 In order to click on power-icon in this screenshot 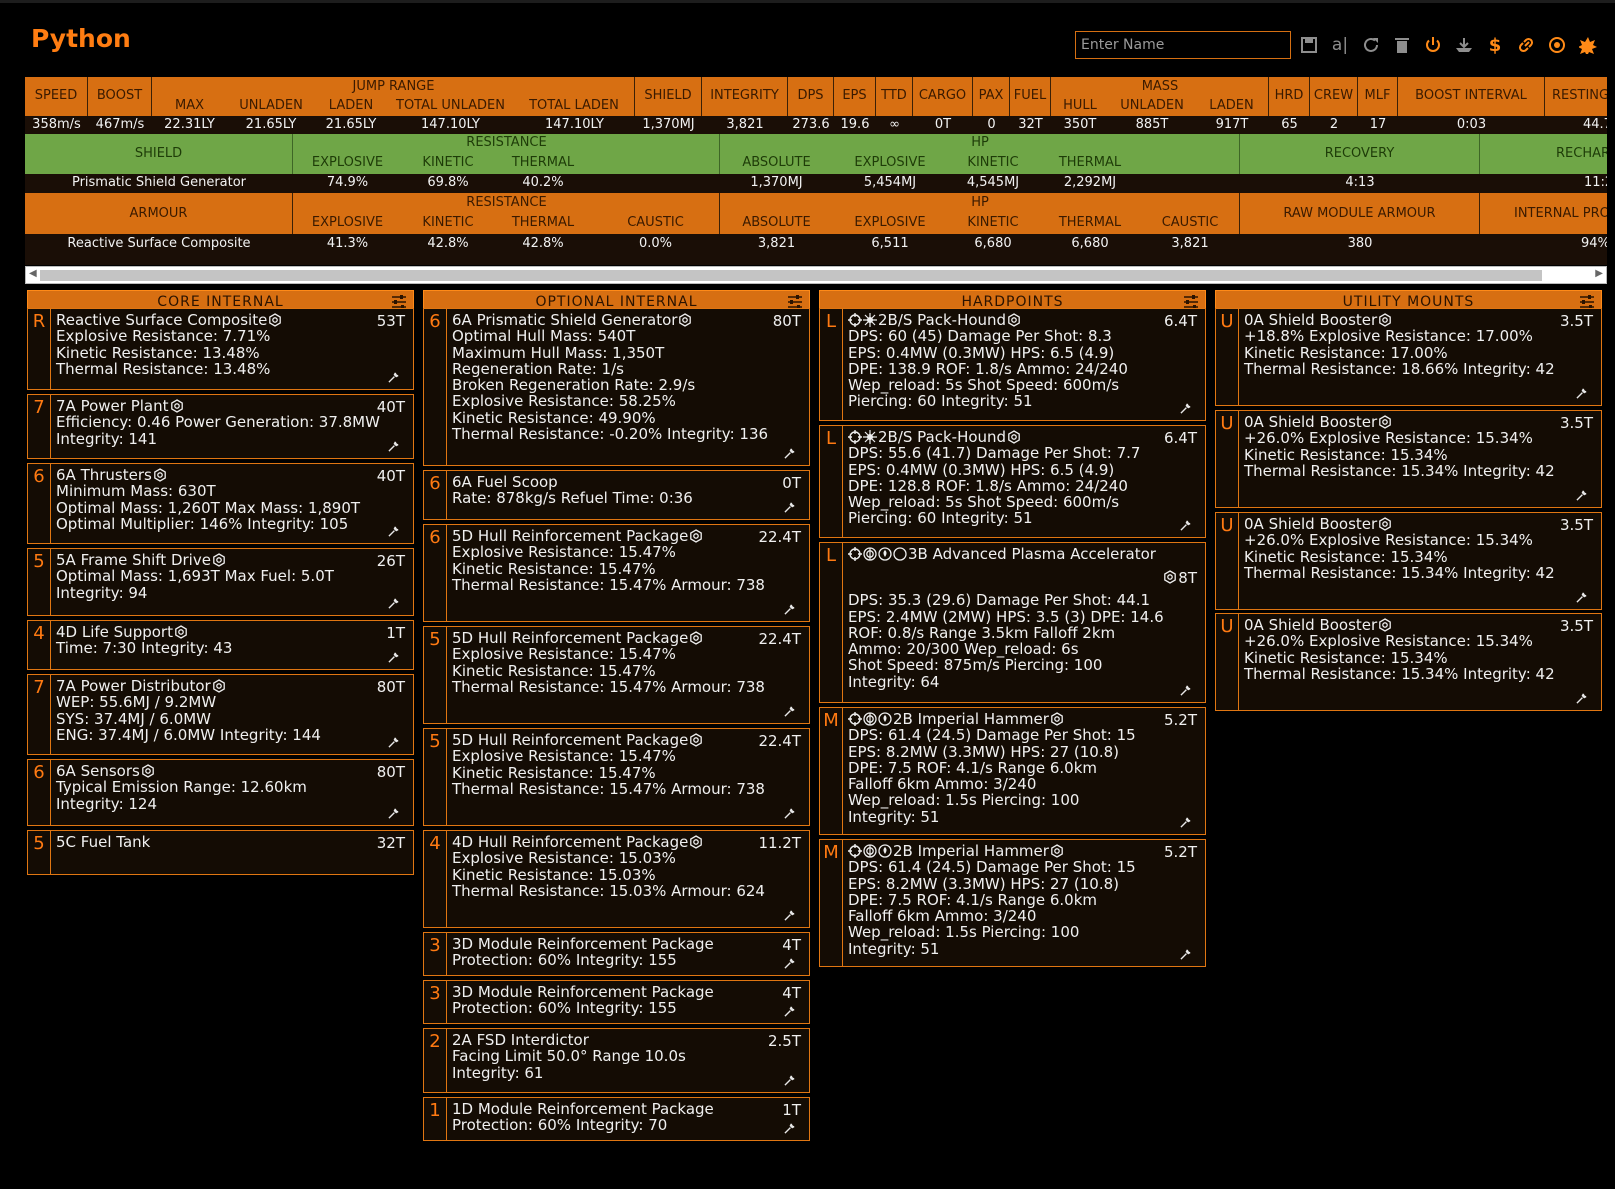, I will do `click(1433, 45)`.